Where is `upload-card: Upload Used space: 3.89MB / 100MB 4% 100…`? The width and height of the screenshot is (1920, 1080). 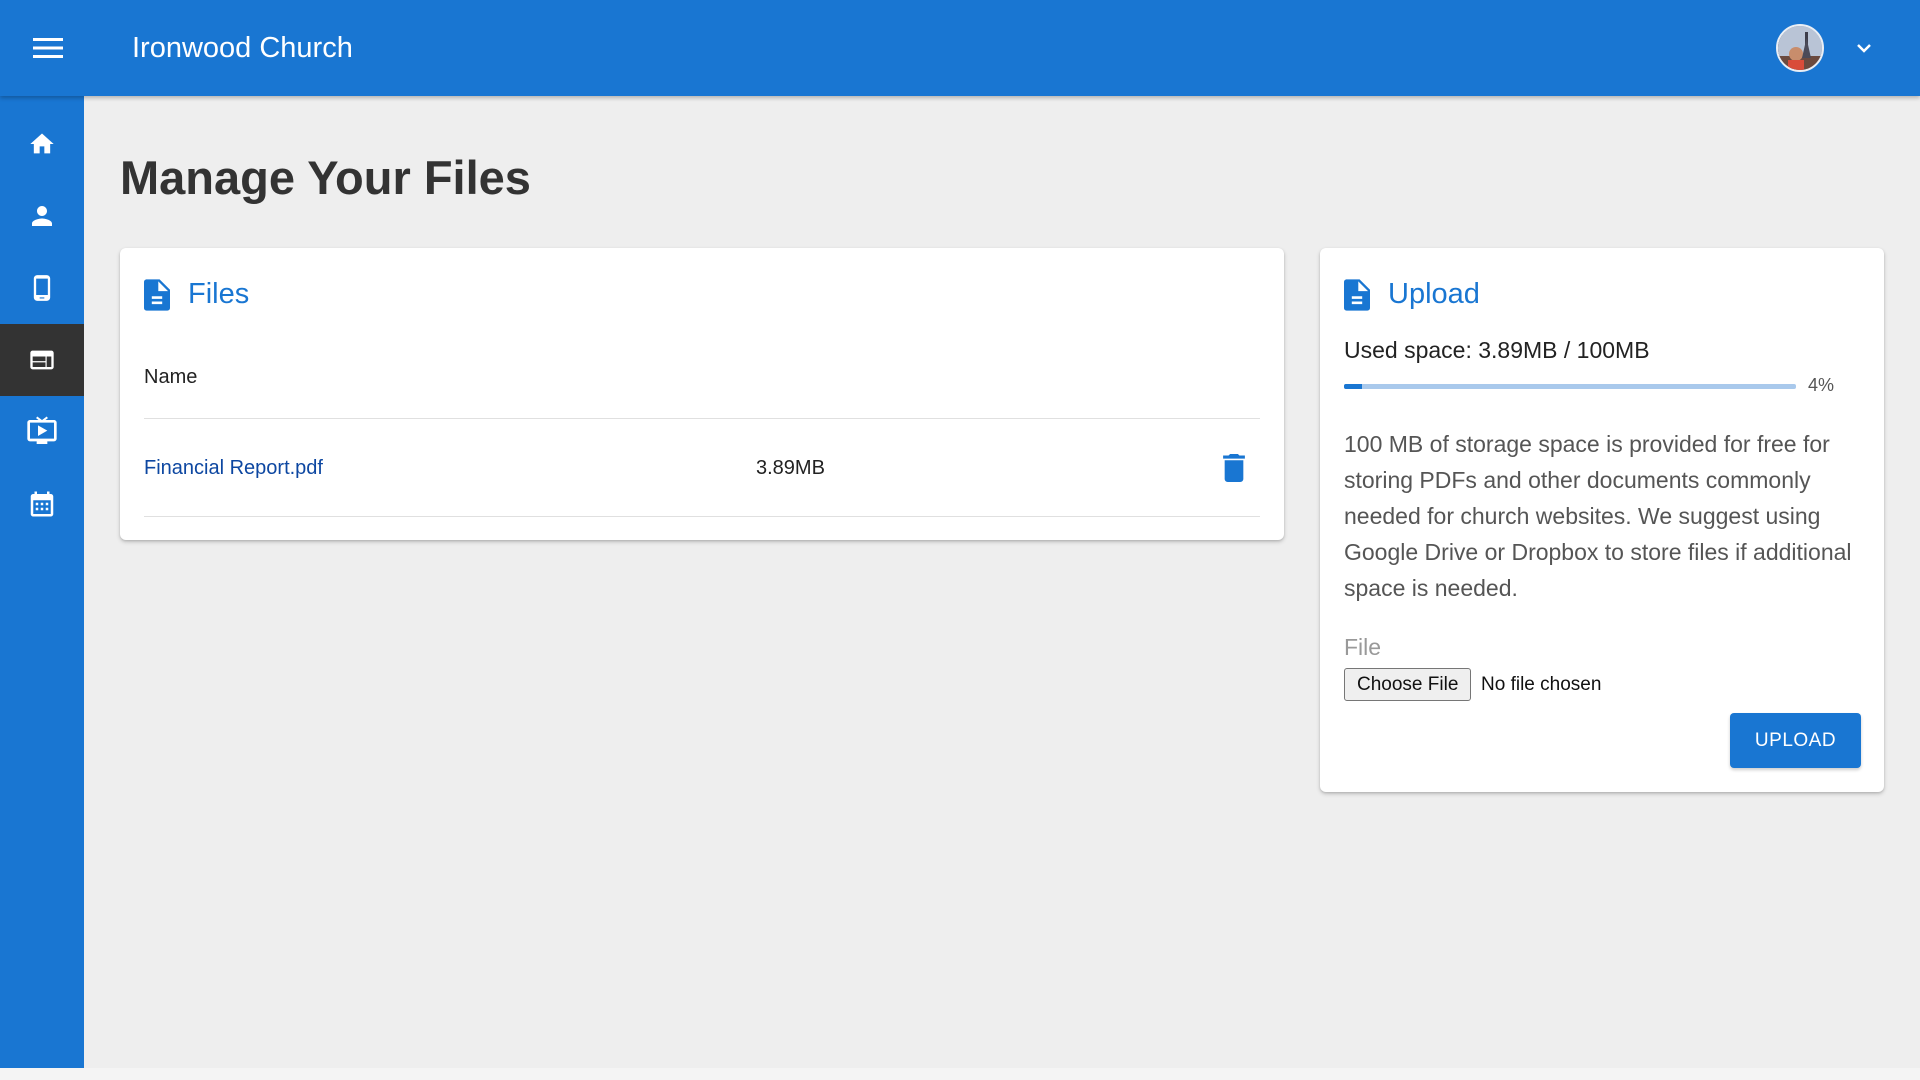
upload-card: Upload Used space: 3.89MB / 100MB 4% 100… is located at coordinates (1602, 520).